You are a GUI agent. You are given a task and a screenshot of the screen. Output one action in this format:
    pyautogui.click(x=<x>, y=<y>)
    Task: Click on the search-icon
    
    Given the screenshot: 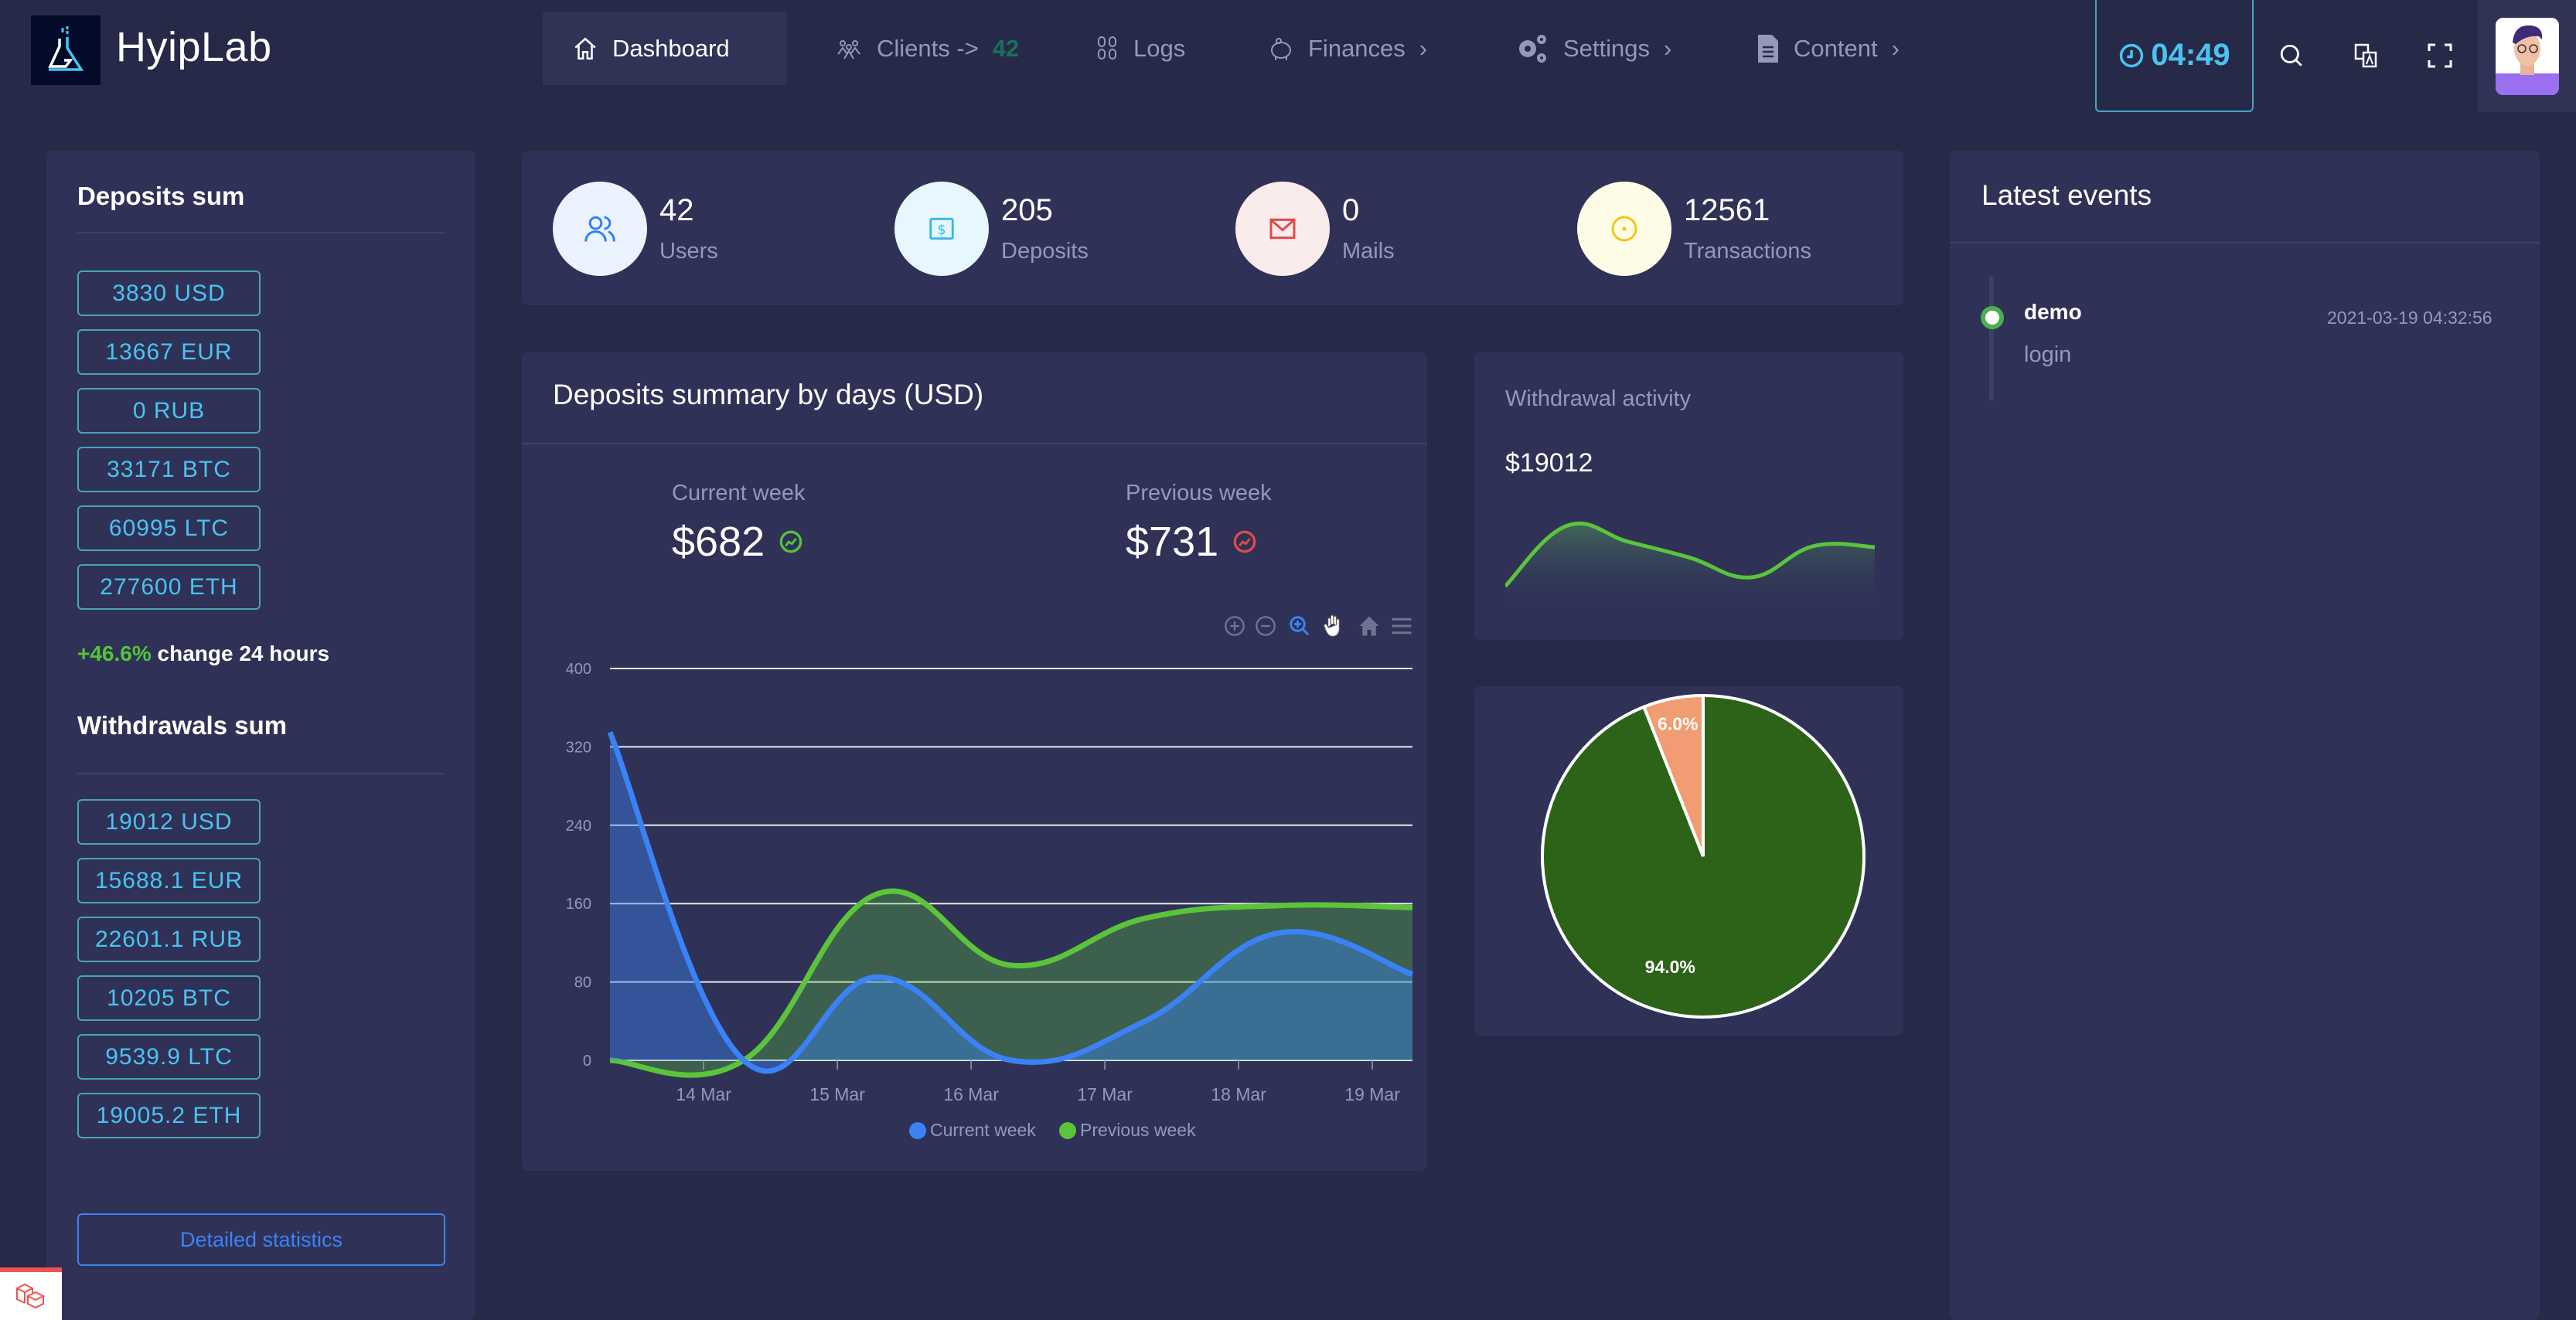 What is the action you would take?
    pyautogui.click(x=2291, y=55)
    